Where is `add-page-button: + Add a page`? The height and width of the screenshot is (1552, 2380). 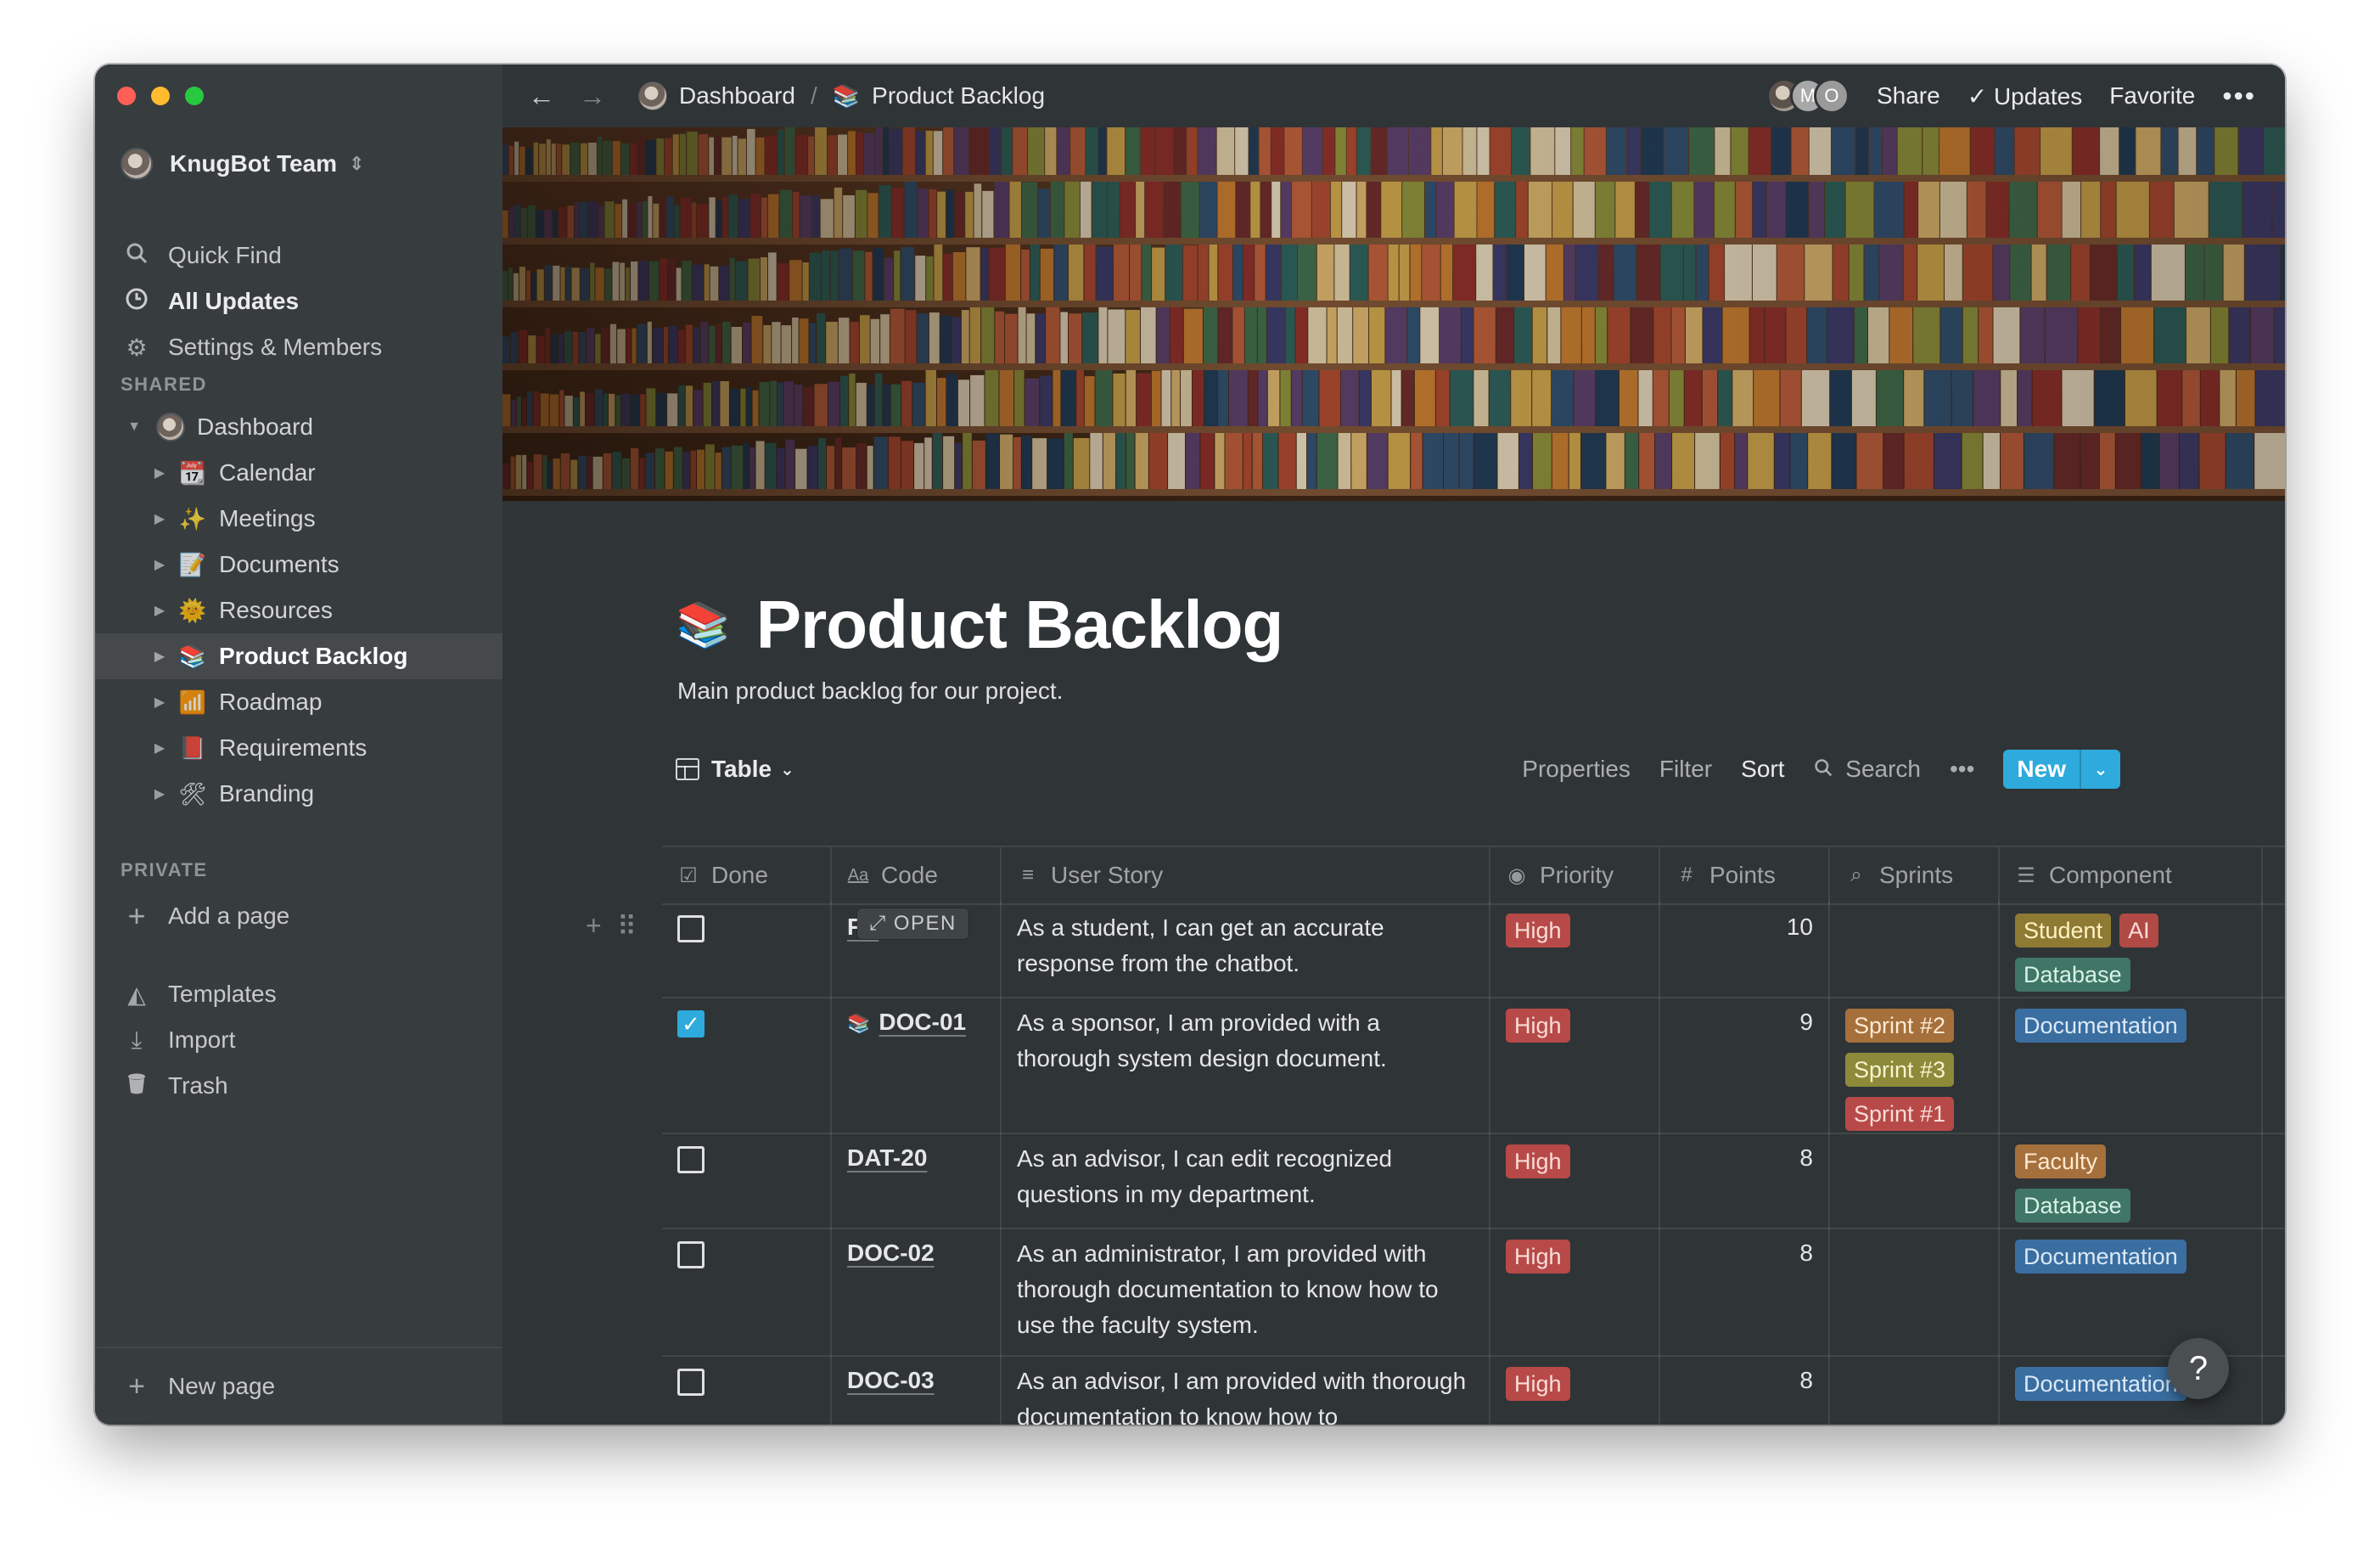 add-page-button: + Add a page is located at coordinates (298, 916).